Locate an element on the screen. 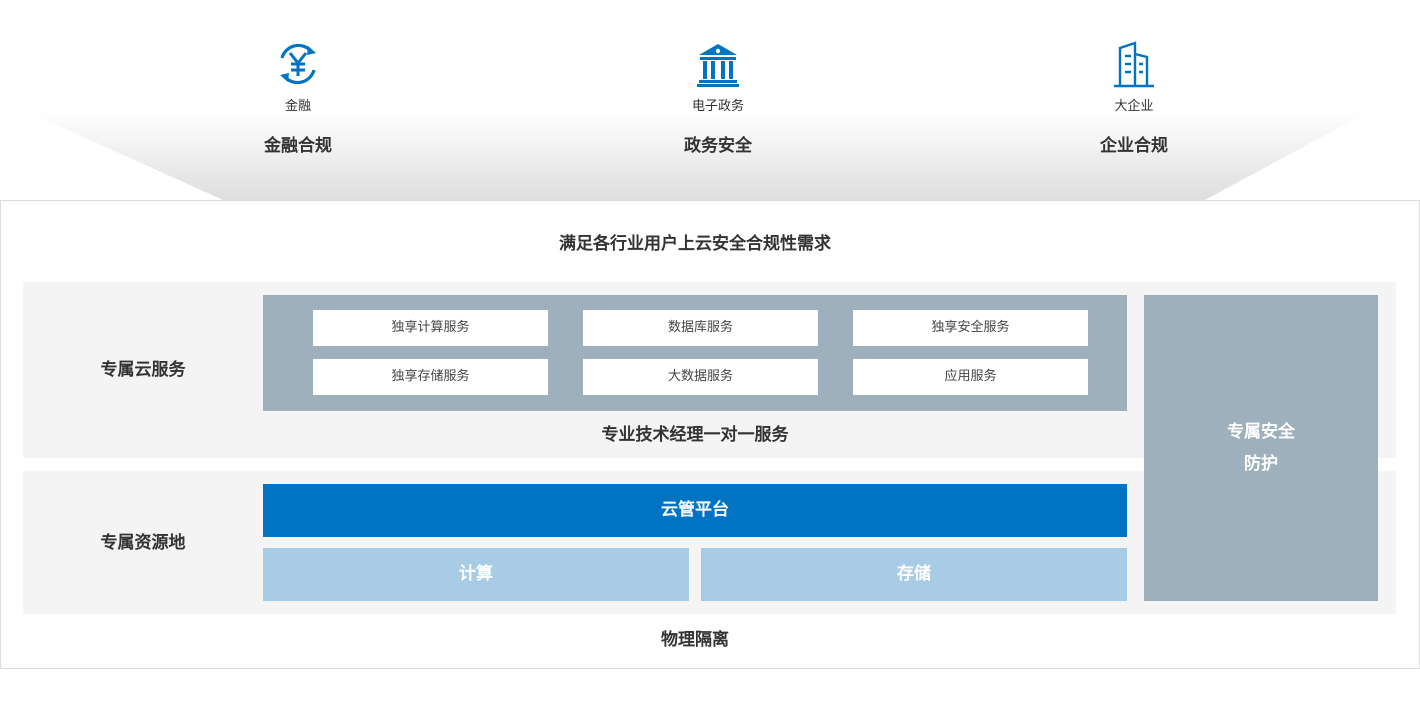  cloud-management-platform: 云管平台 is located at coordinates (695, 510).